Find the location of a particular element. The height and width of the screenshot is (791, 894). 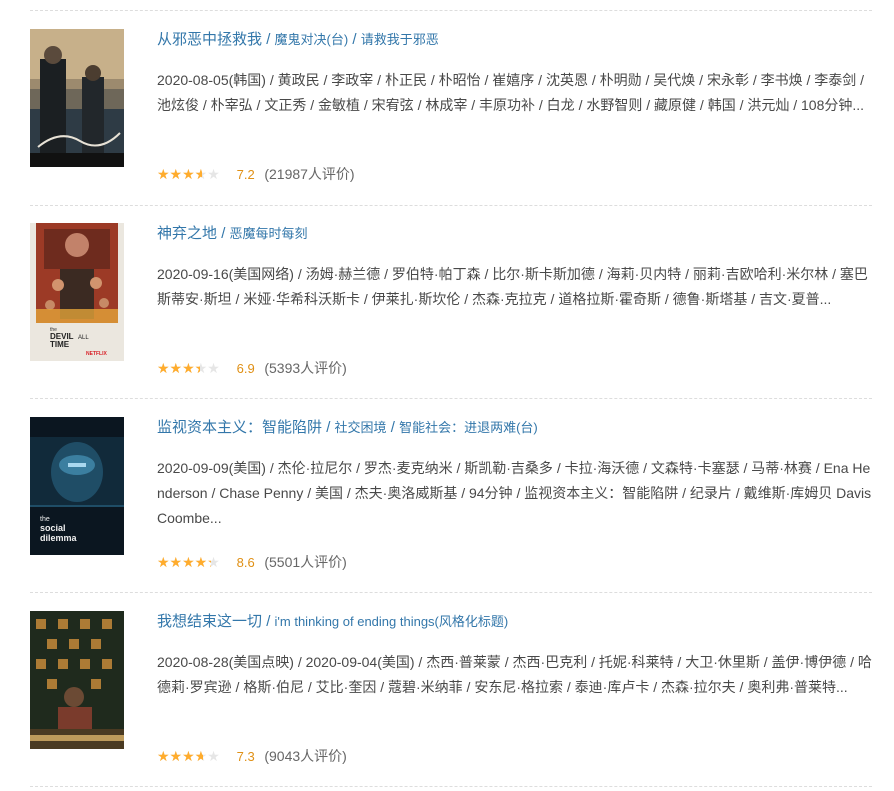

alt-title-link: 智能社会：进退两难(台) is located at coordinates (468, 427).